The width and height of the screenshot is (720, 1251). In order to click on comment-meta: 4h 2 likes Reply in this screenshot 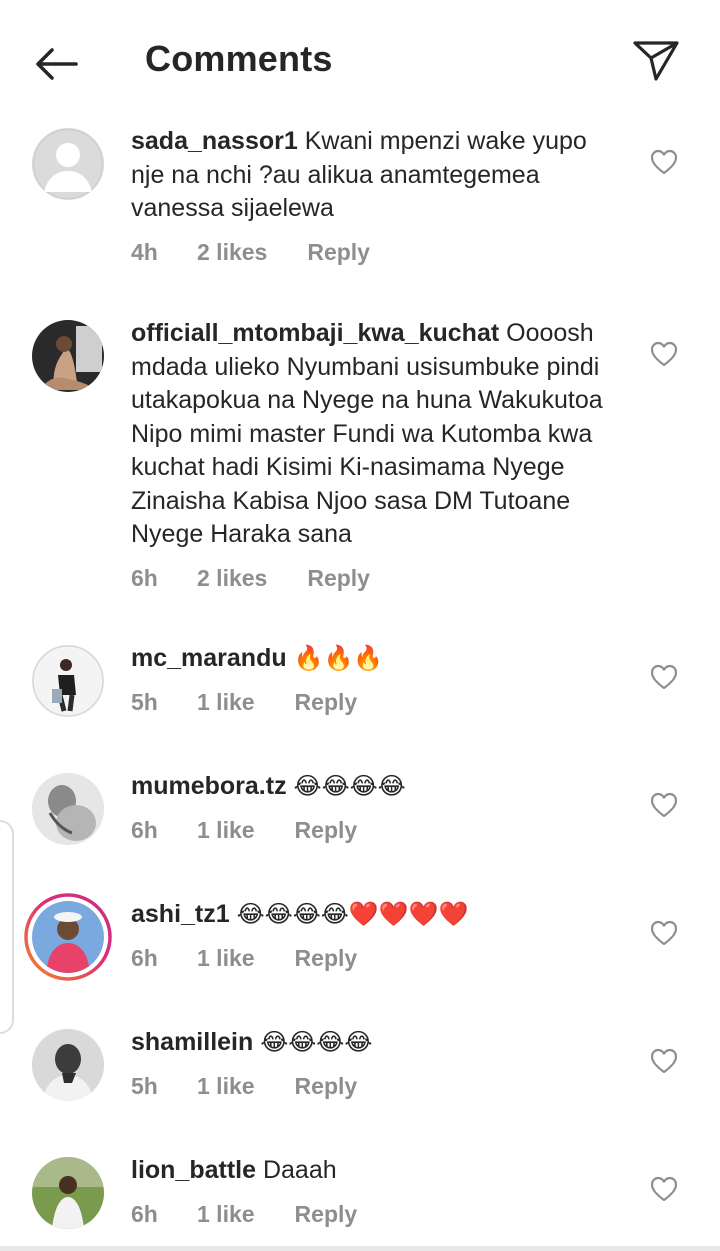, I will do `click(378, 252)`.